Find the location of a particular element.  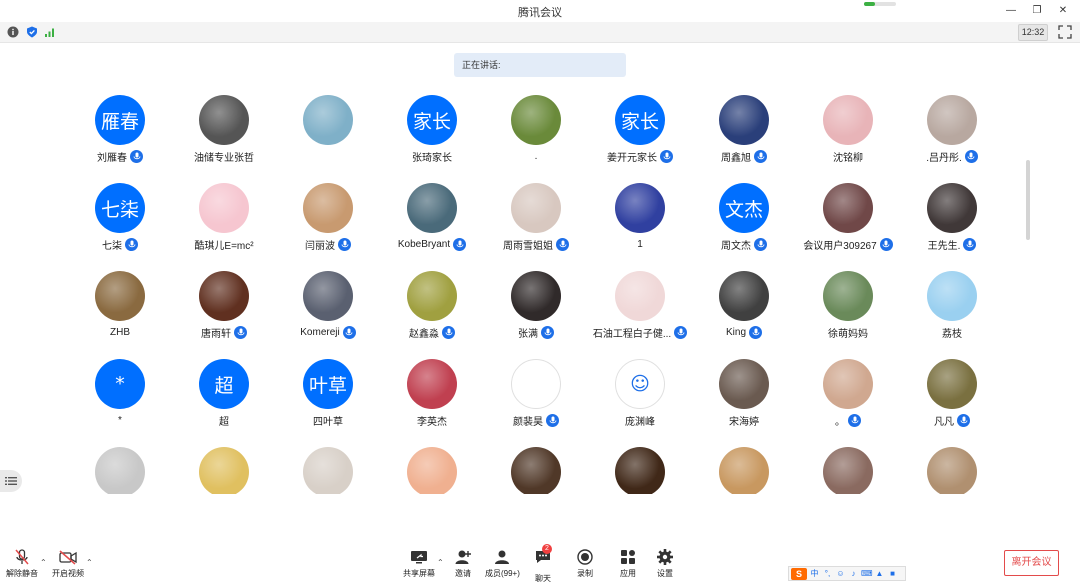

leave-meeting-button: 离开会议 is located at coordinates (1031, 563).